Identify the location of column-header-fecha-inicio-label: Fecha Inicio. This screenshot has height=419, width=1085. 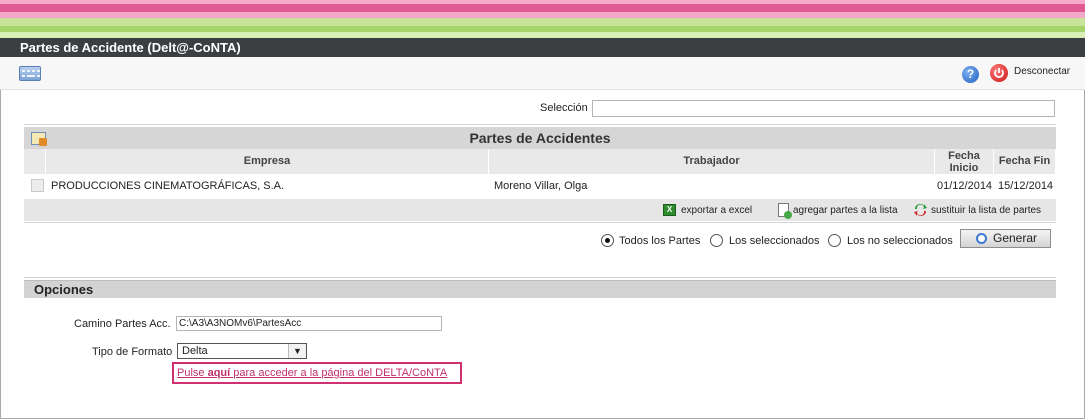
(964, 162).